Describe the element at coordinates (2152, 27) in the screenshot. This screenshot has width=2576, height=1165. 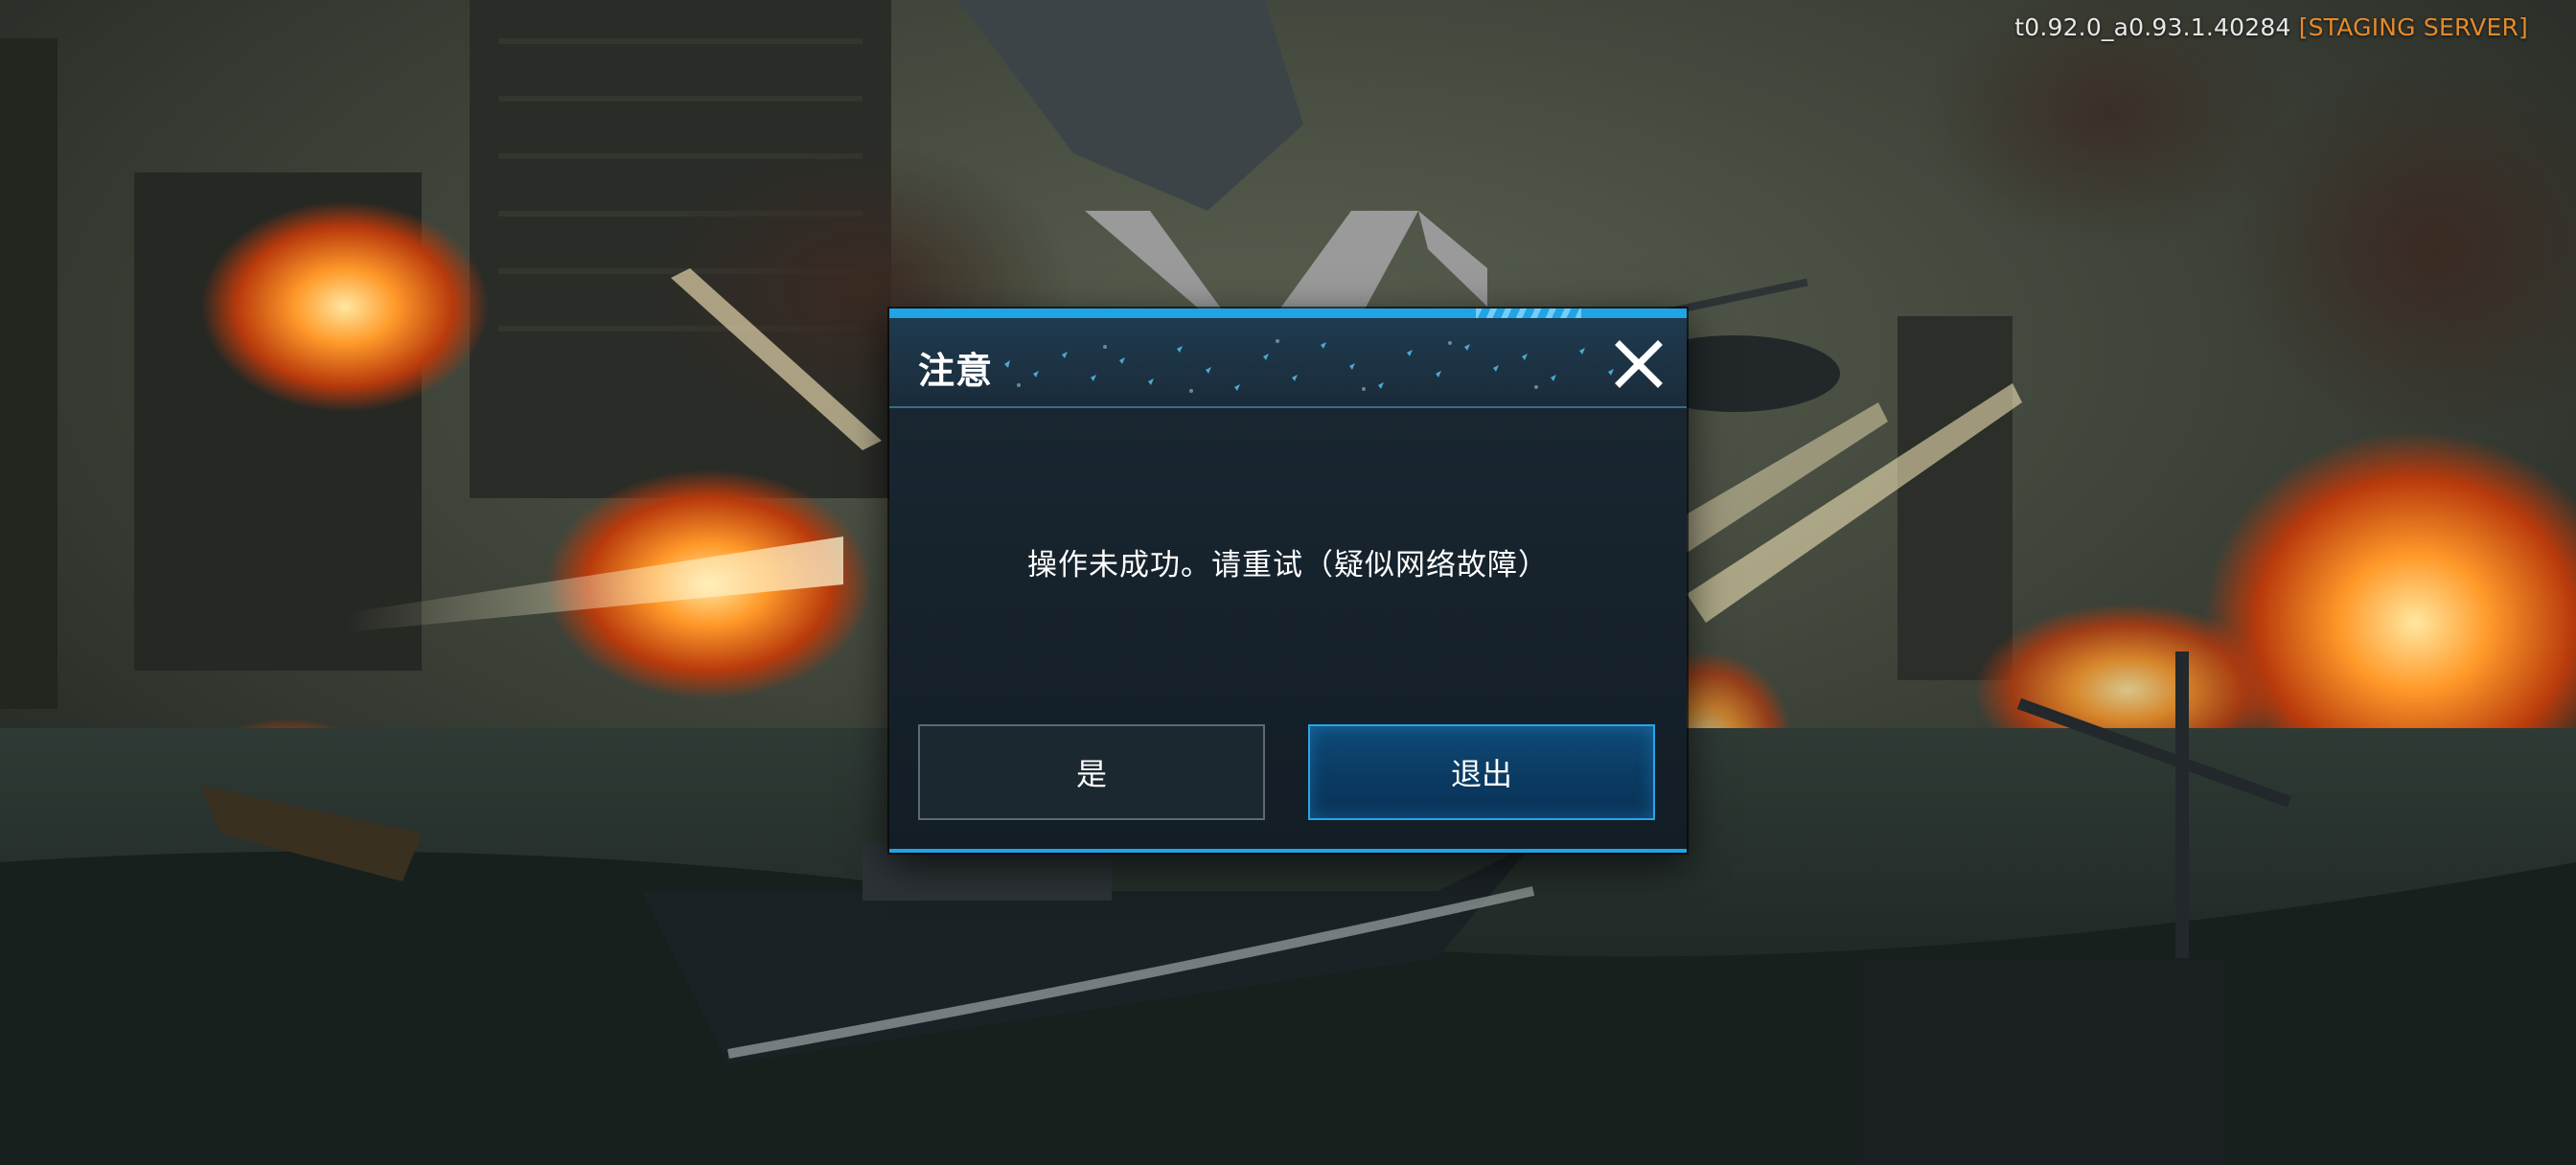
I see `build-version-text: t0.92.0_a0.93.1.40284` at that location.